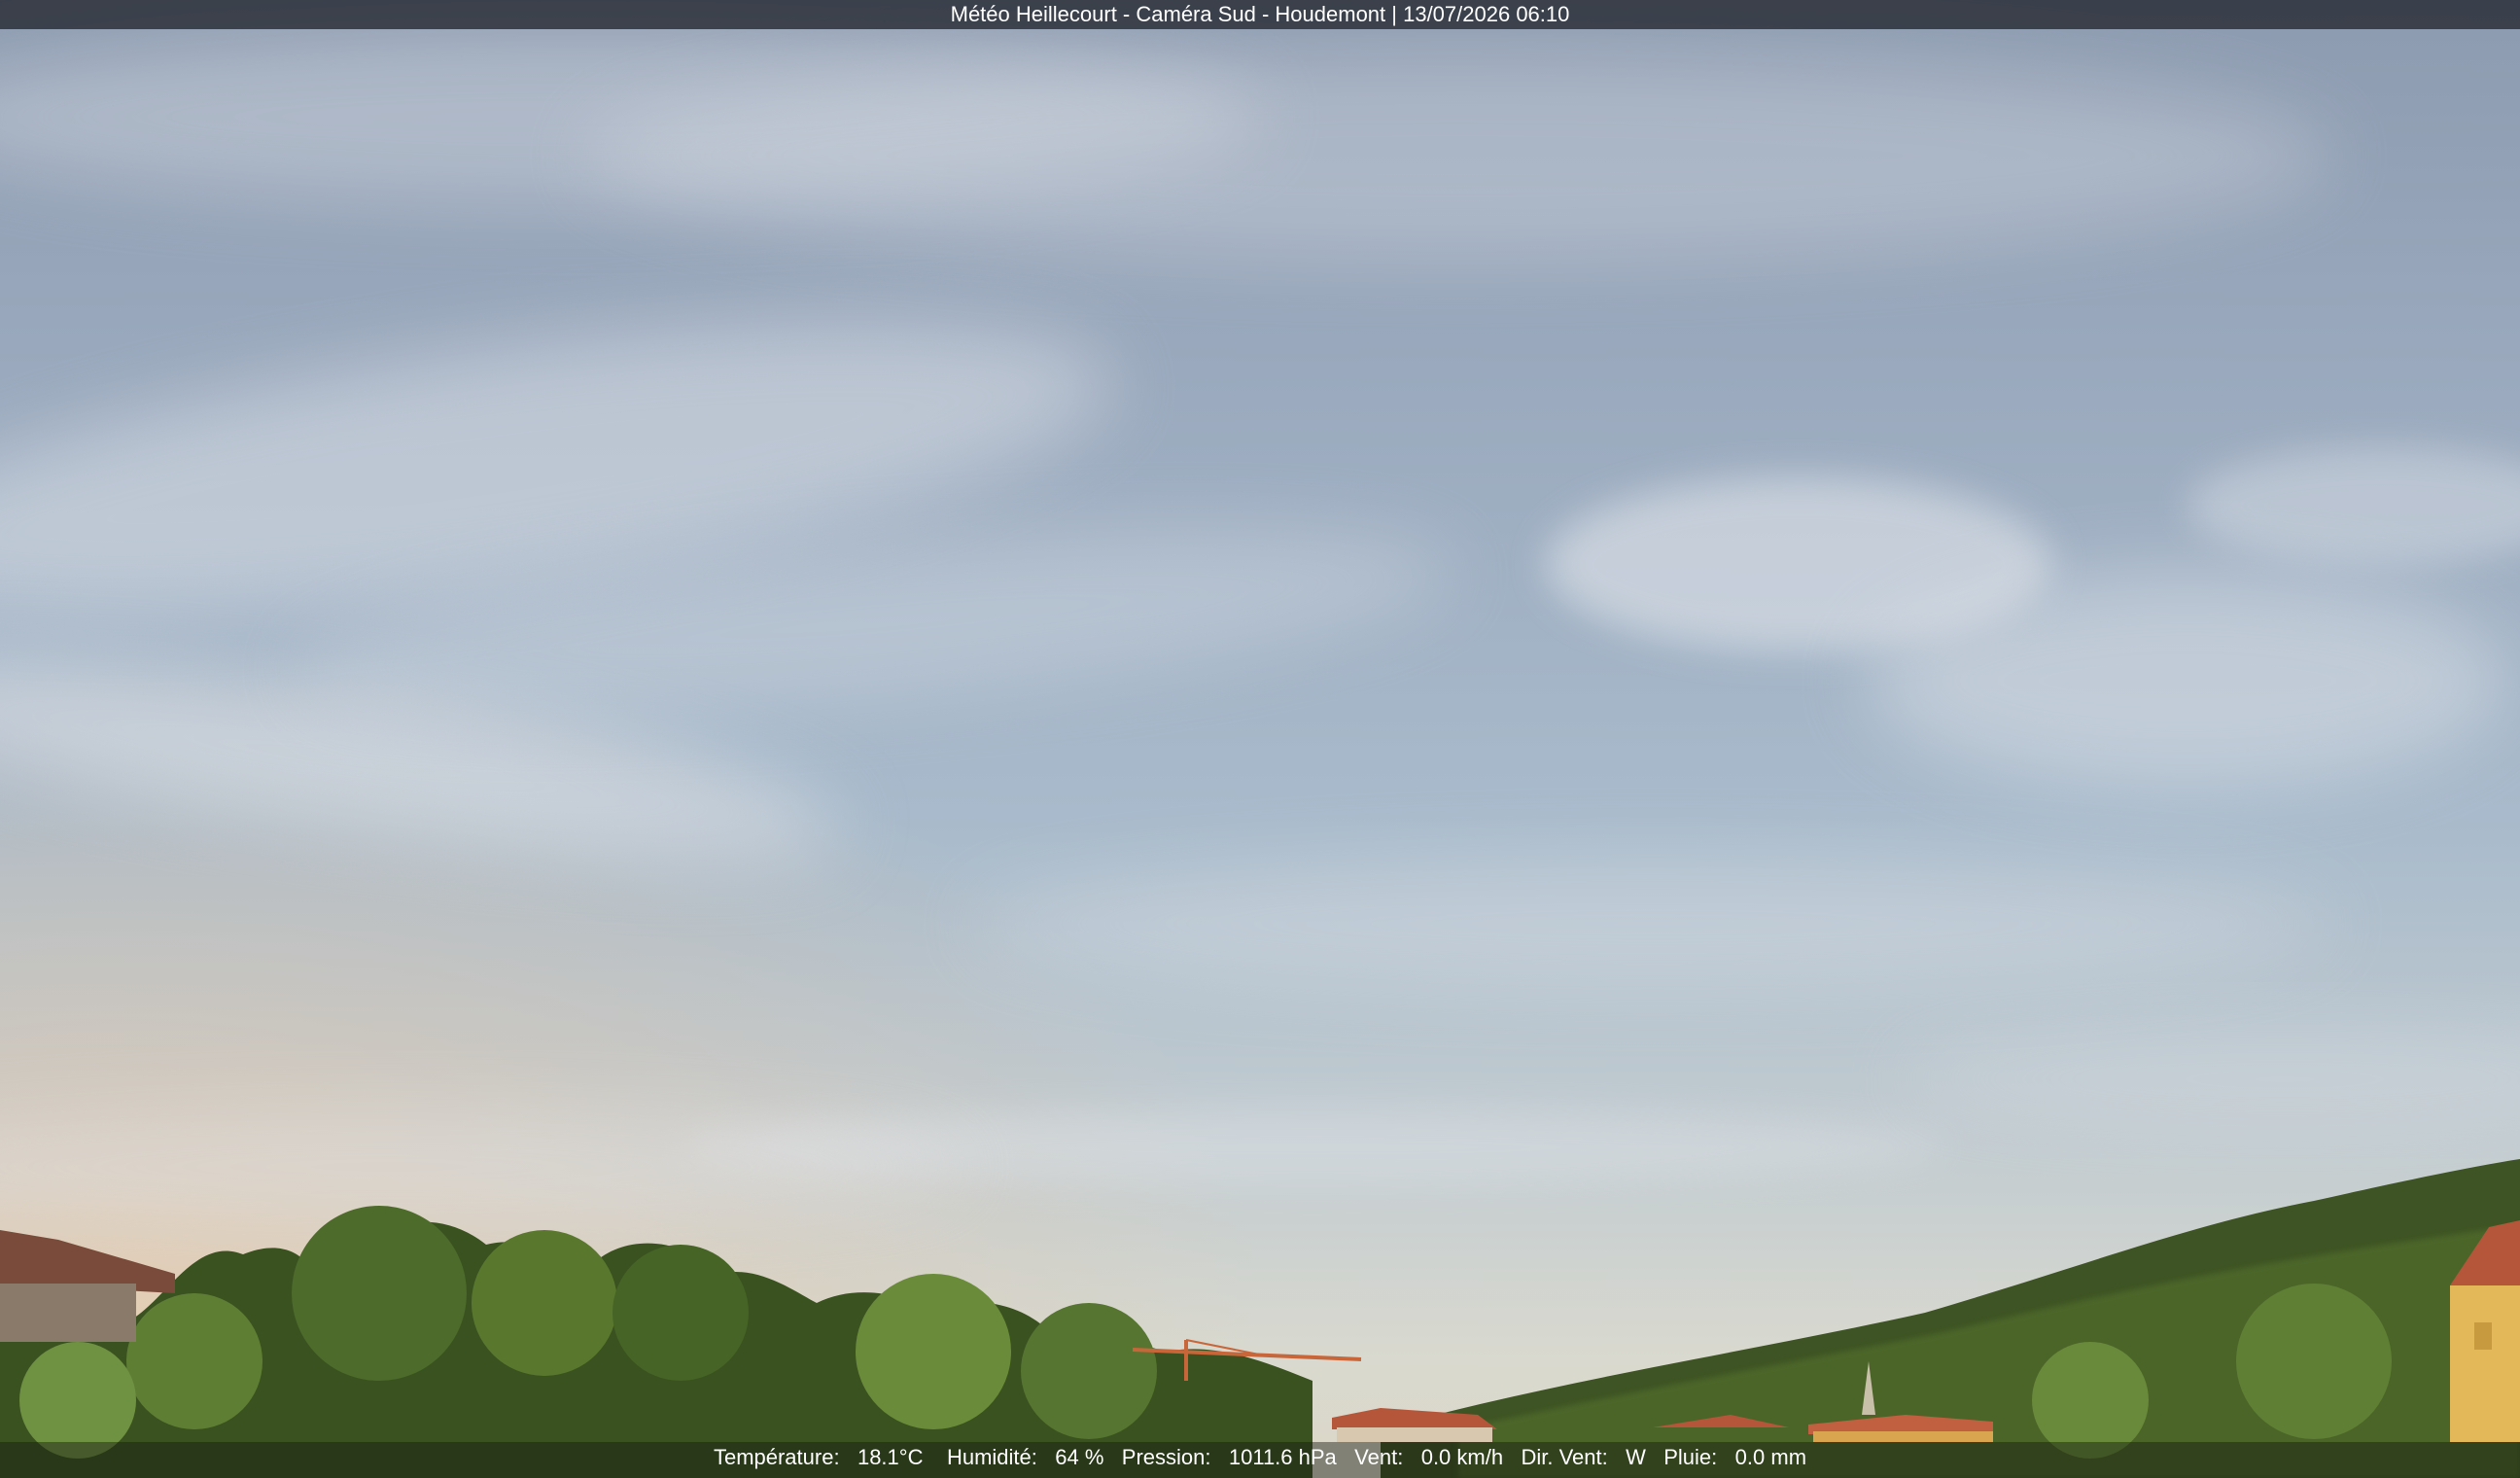 The width and height of the screenshot is (2520, 1478). Describe the element at coordinates (991, 1457) in the screenshot. I see `humidity-label: Humidité:` at that location.